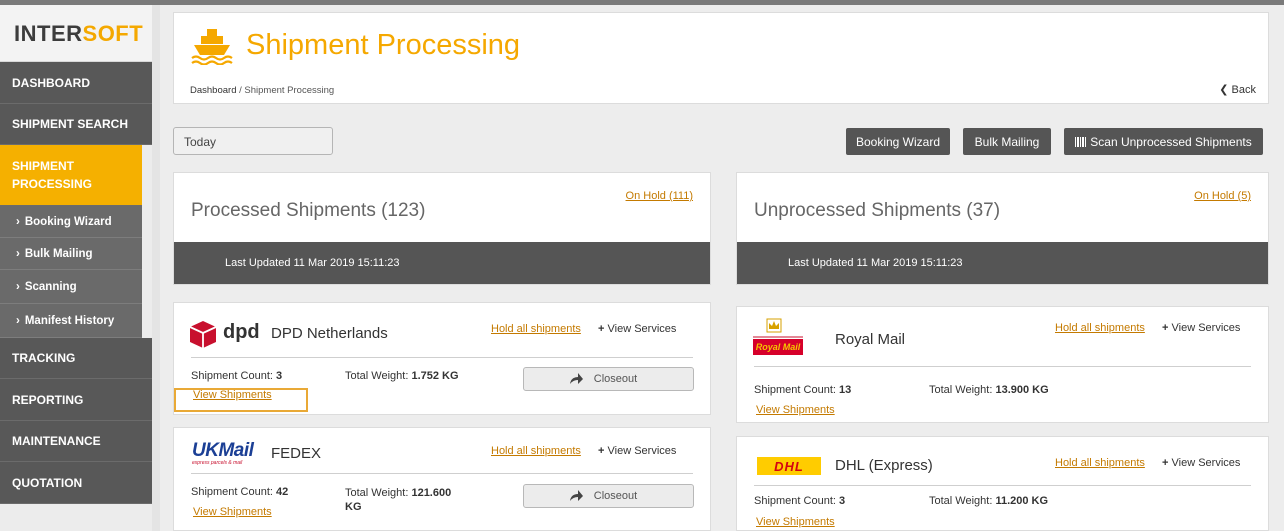  Describe the element at coordinates (1002, 263) in the screenshot. I see `unprocessed-last-updated: Last Updated 11 Mar 2019 15:11:23` at that location.